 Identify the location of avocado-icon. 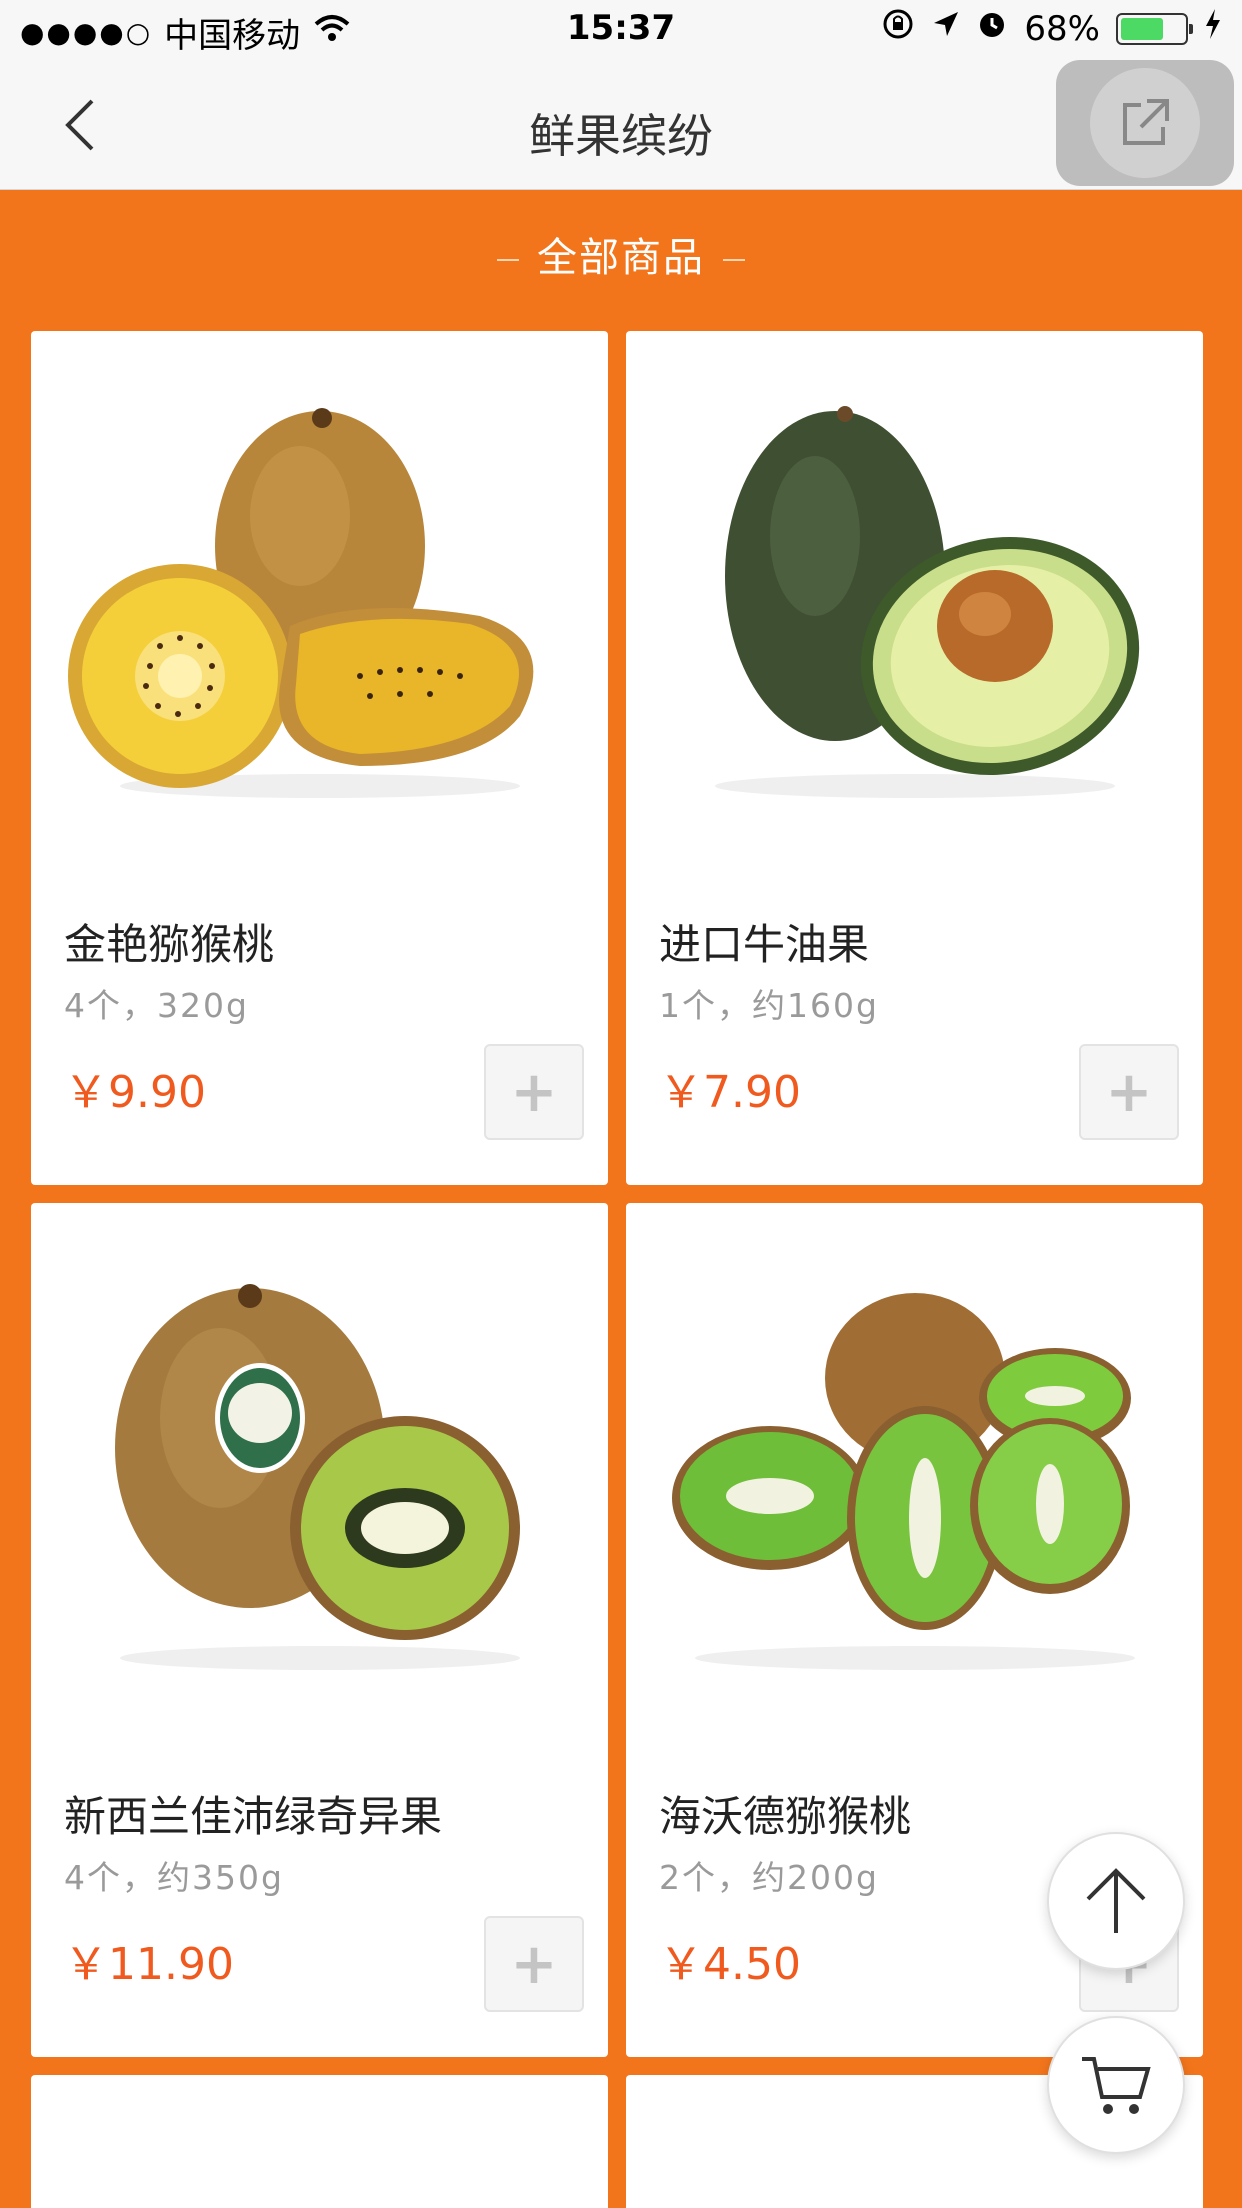
(914, 596).